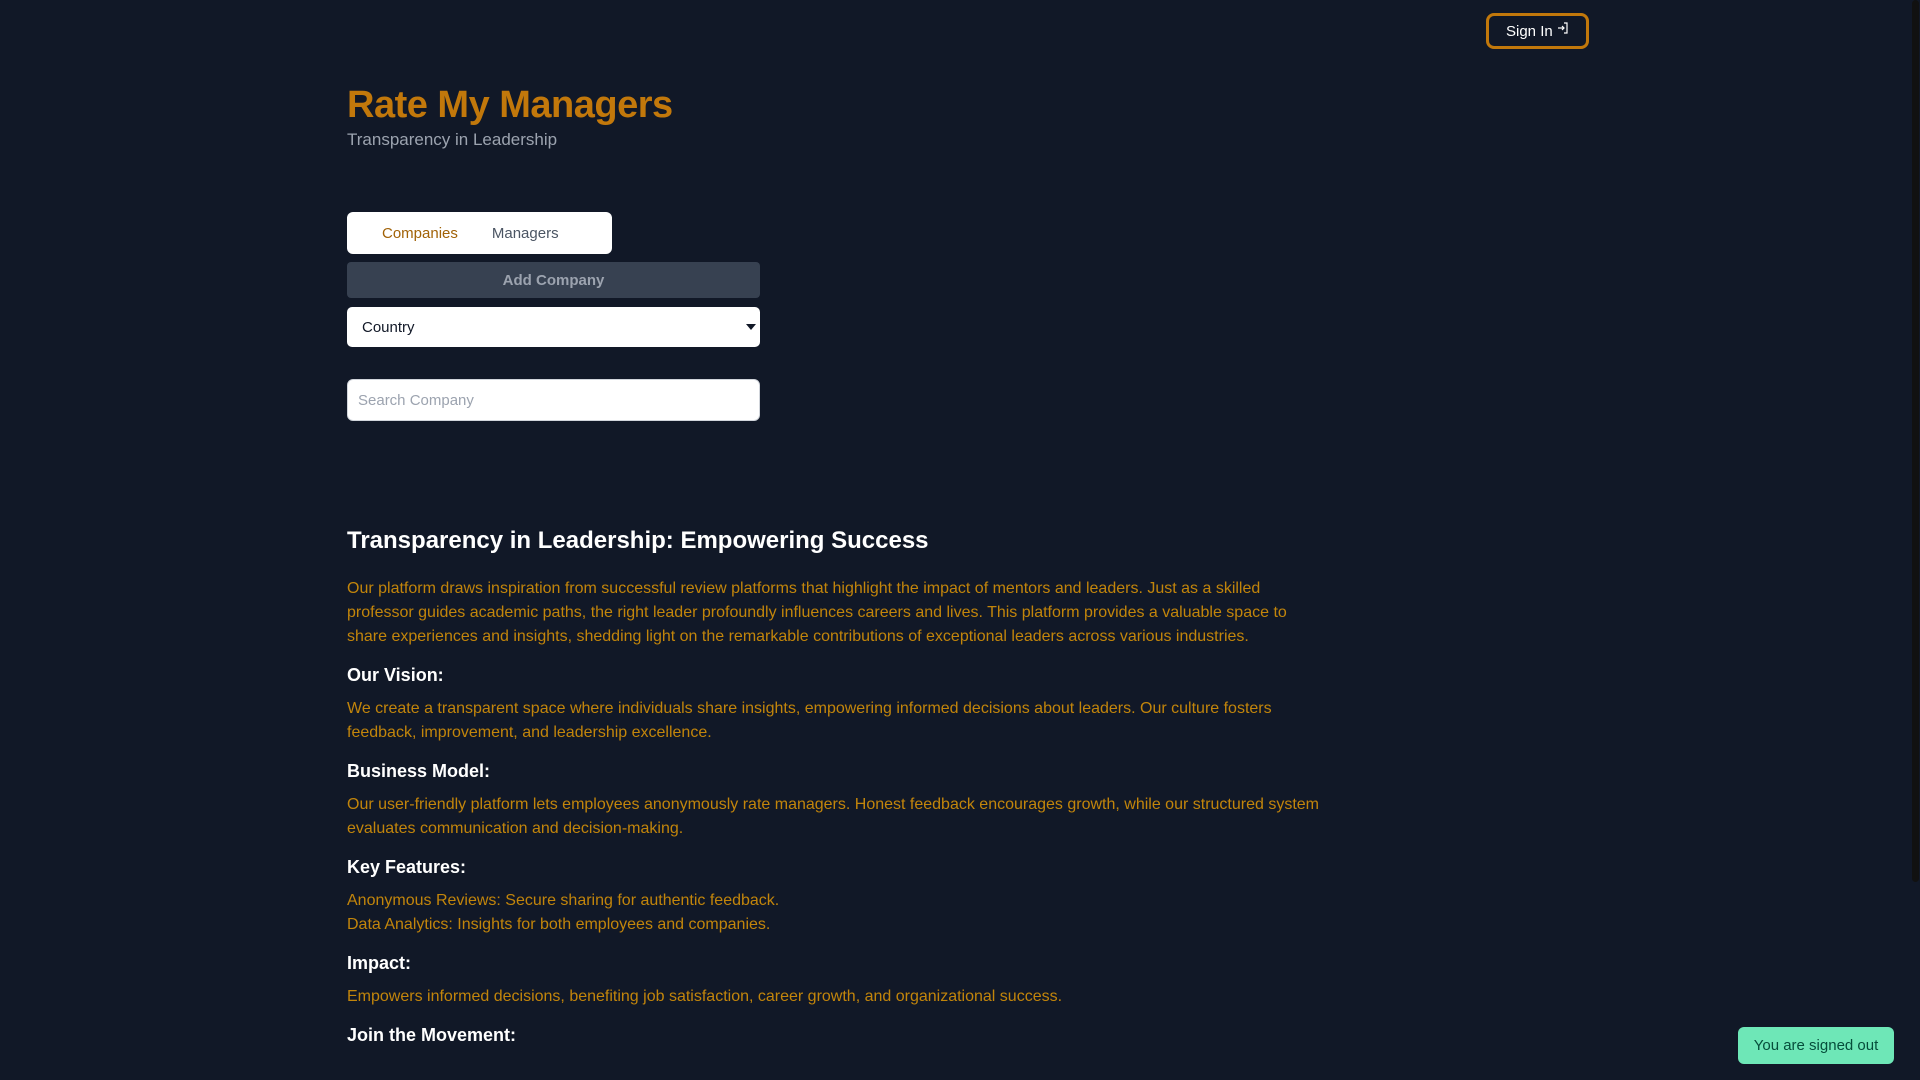 The height and width of the screenshot is (1080, 1920). What do you see at coordinates (525, 233) in the screenshot?
I see `tab-managers: Managers` at bounding box center [525, 233].